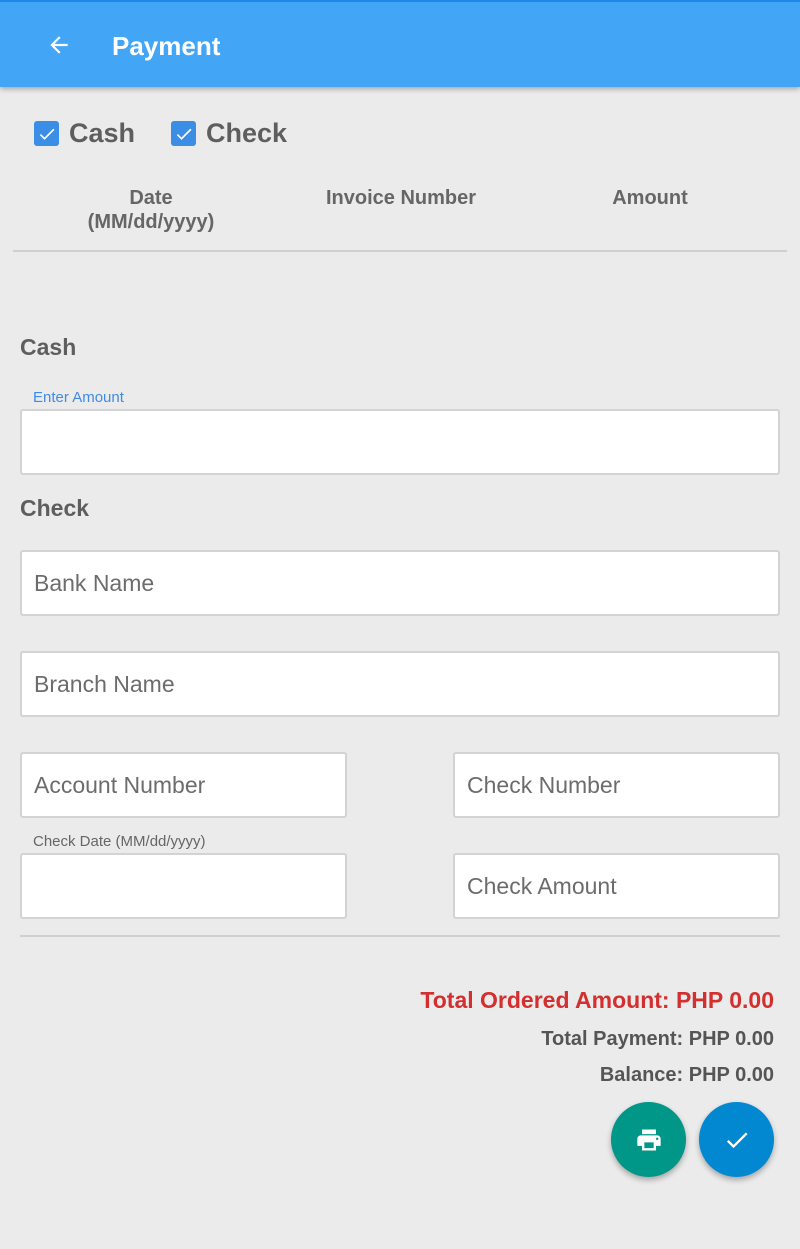 The image size is (800, 1249). I want to click on confirm-button, so click(736, 1139).